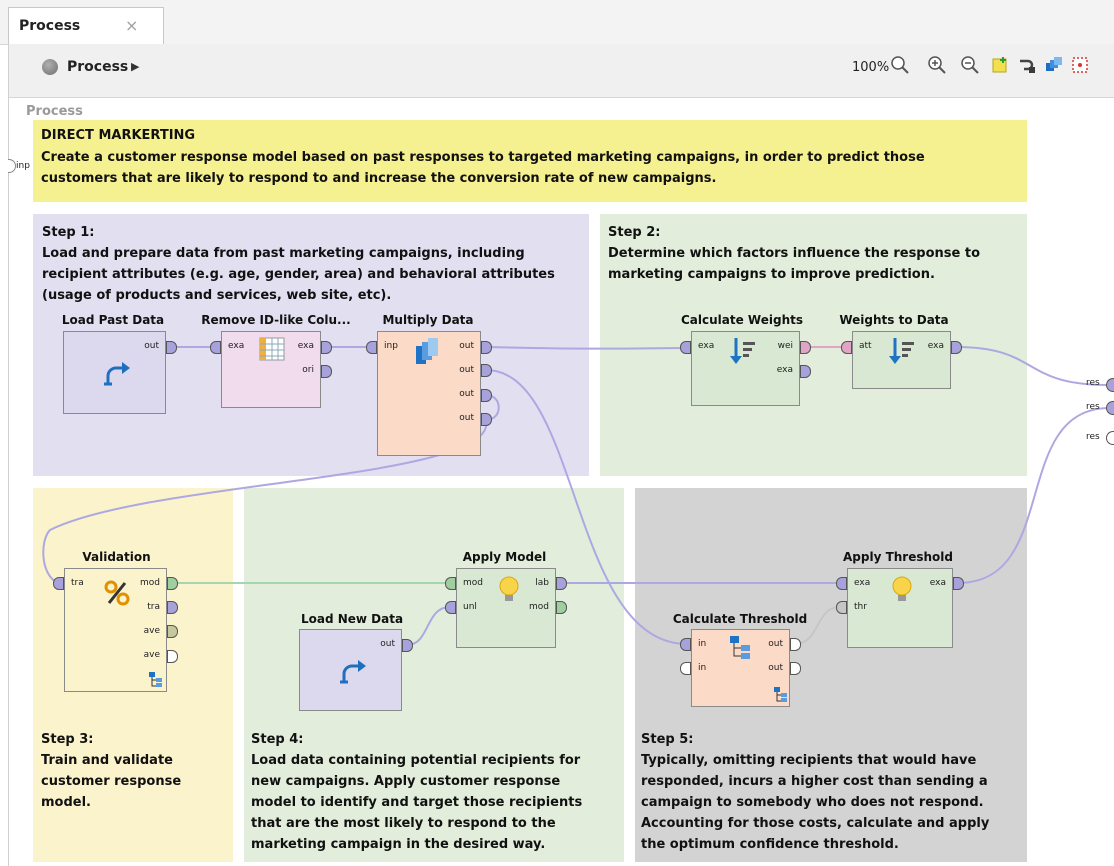 This screenshot has width=1114, height=866. I want to click on wire-loadnew-apply, so click(428, 626).